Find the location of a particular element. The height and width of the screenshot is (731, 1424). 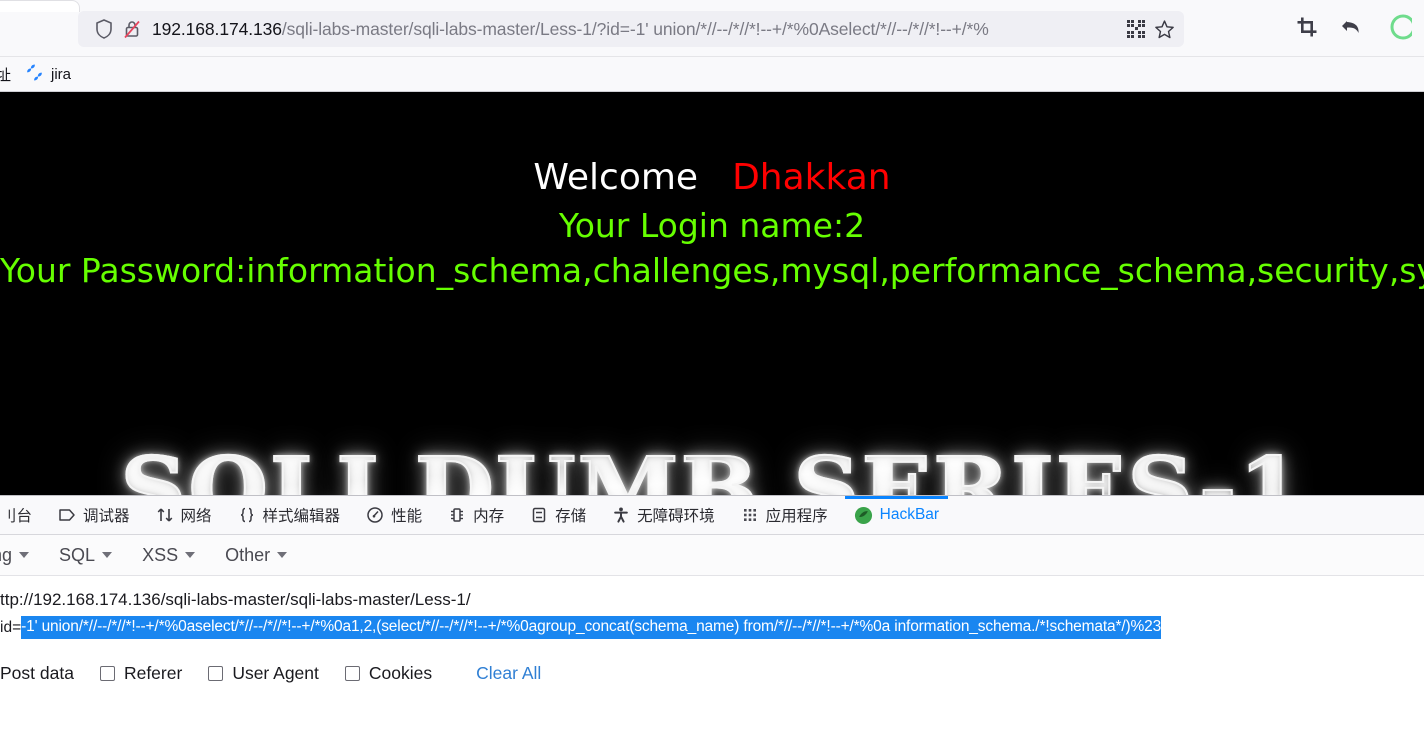

hackbar-menu-label: ding is located at coordinates (6, 554).